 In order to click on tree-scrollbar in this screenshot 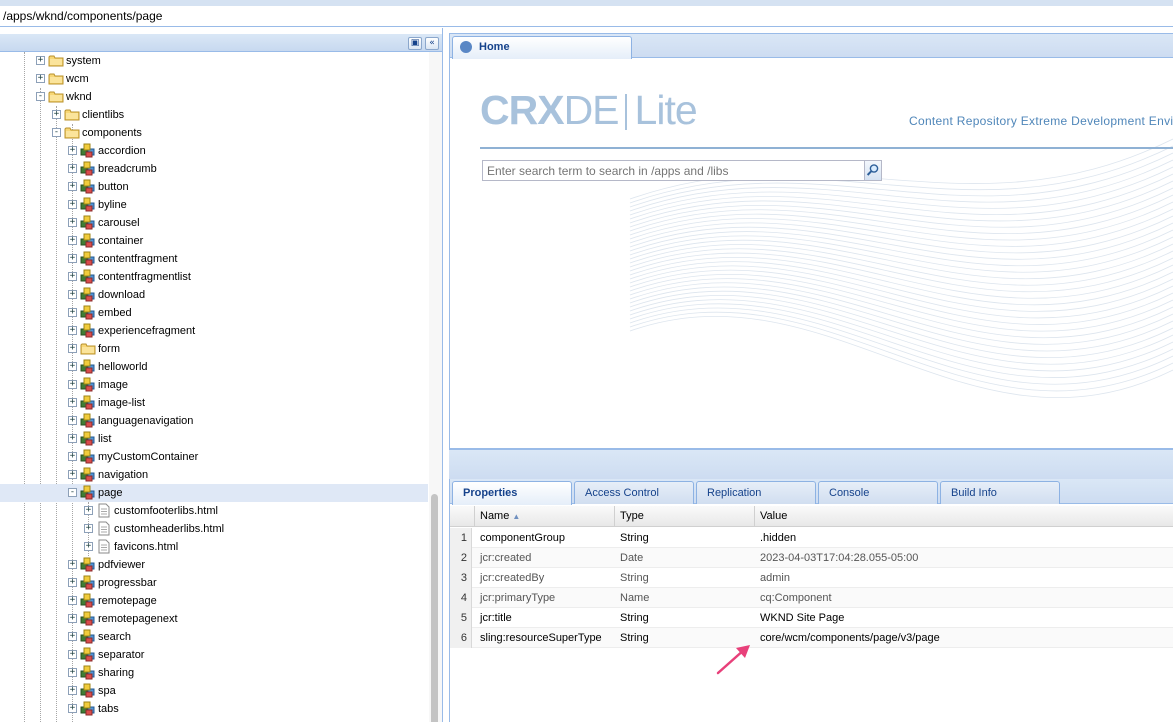, I will do `click(435, 387)`.